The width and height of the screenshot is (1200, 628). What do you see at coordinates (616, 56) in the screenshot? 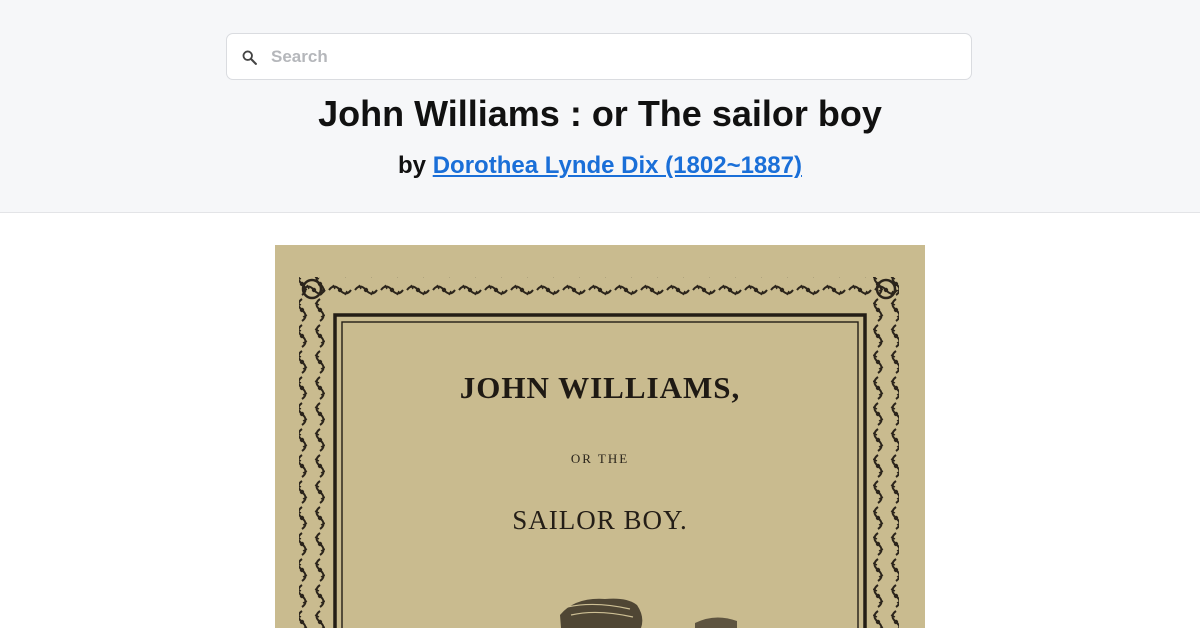
I see `search-input` at bounding box center [616, 56].